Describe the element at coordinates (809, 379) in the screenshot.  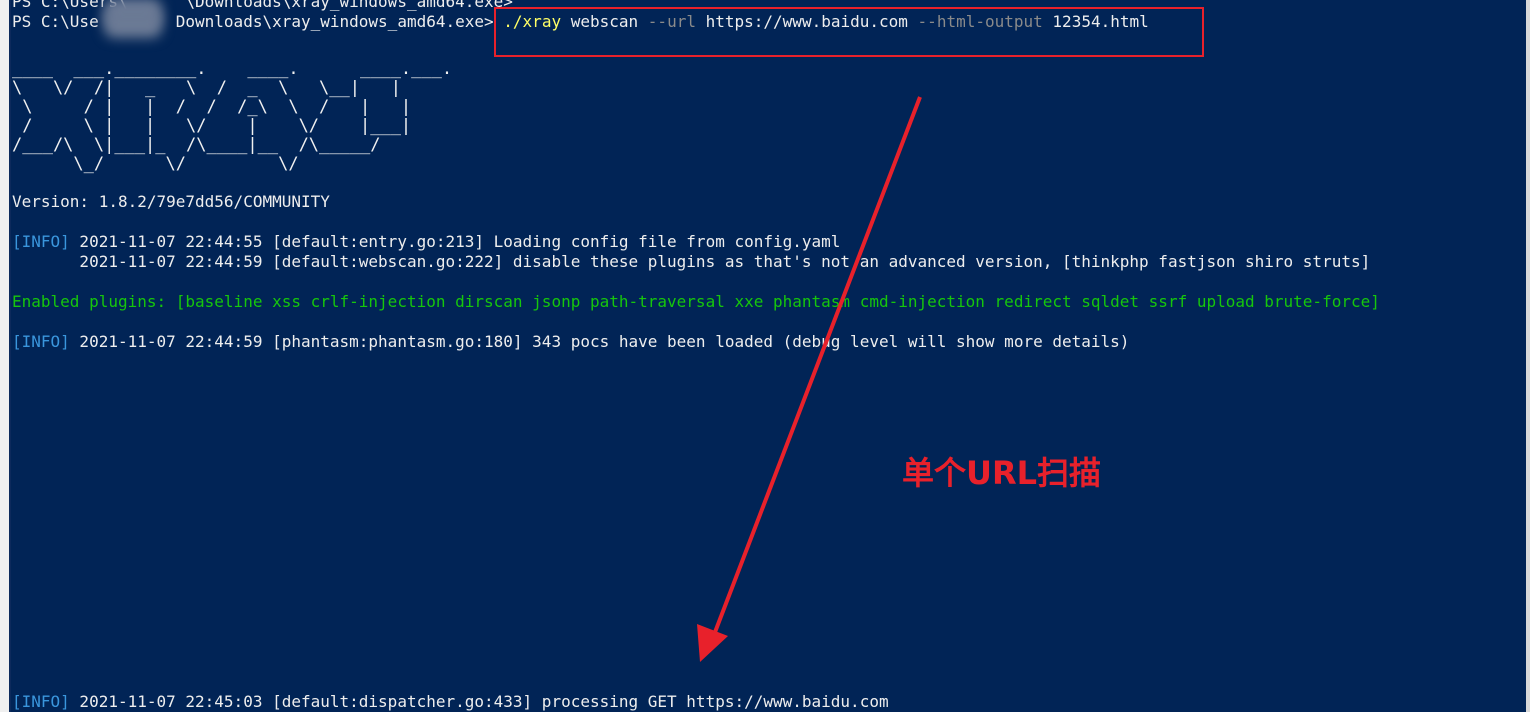
I see `annotation-arrow-icon` at that location.